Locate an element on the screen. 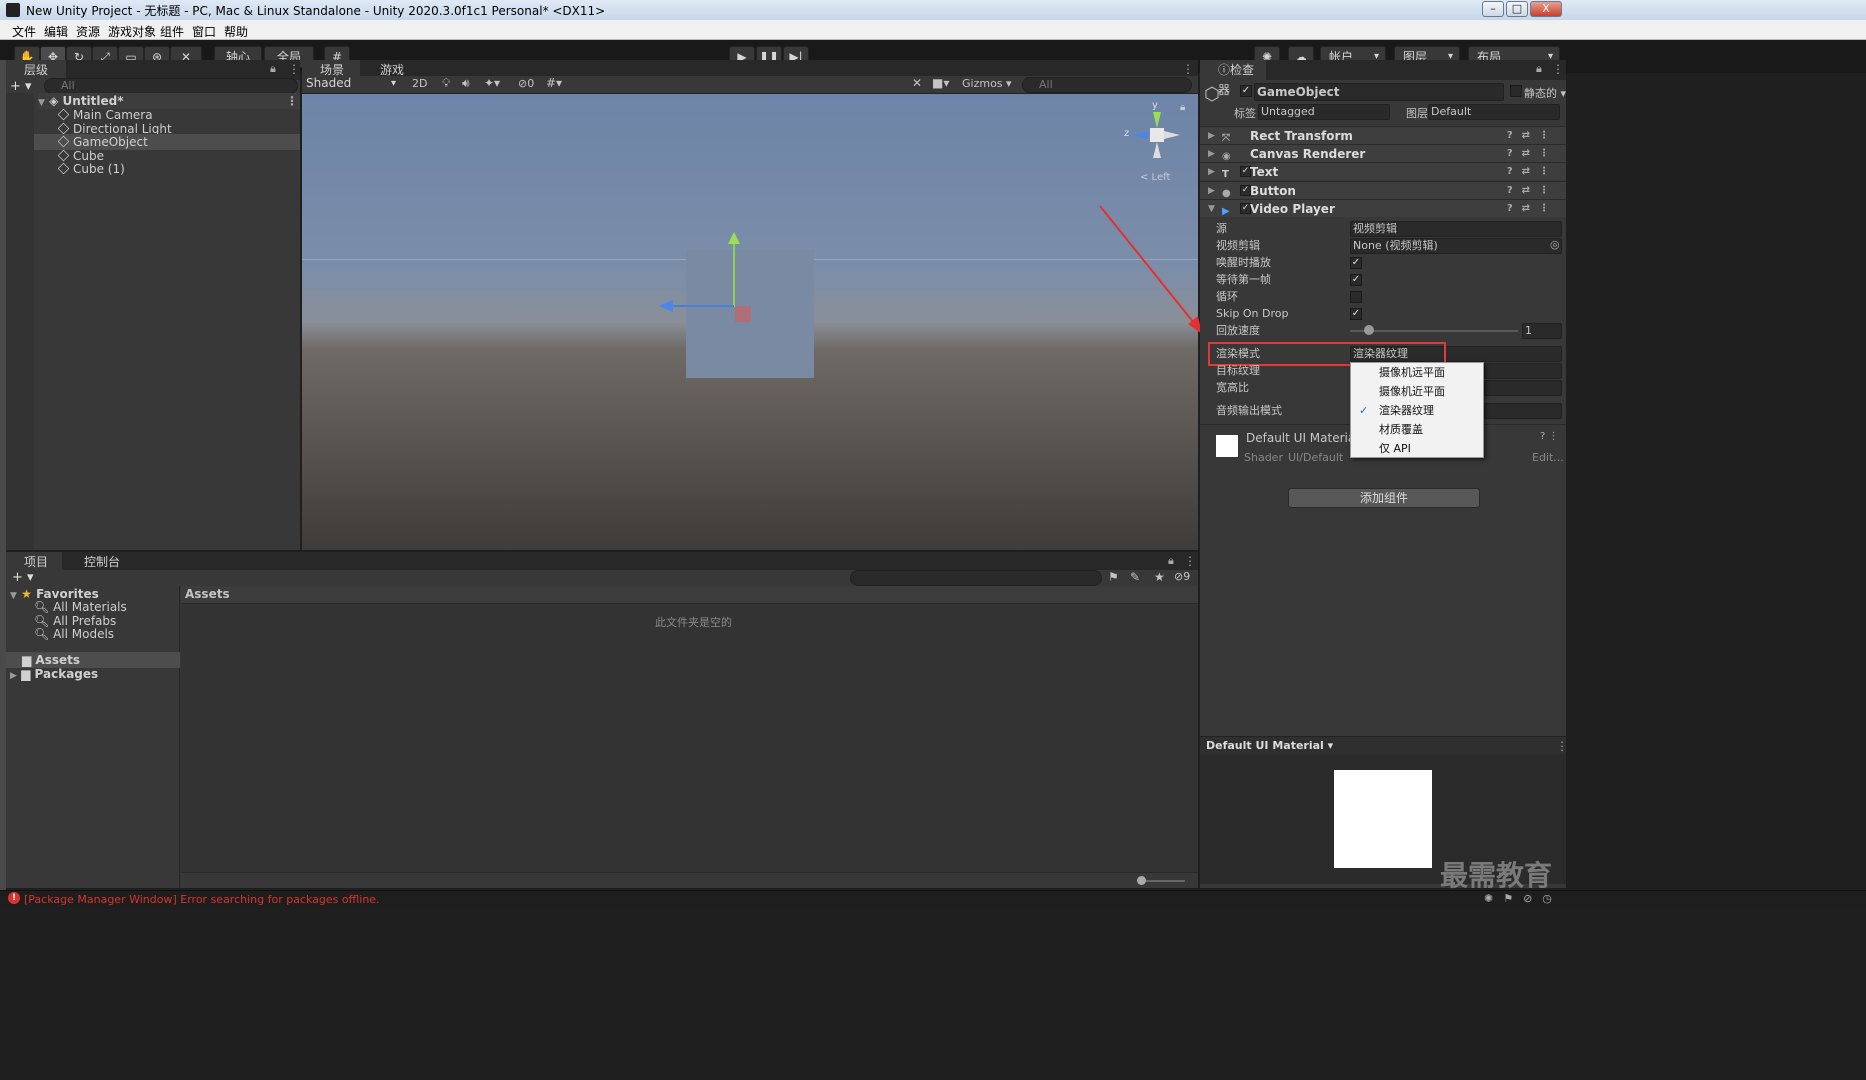 Image resolution: width=1866 pixels, height=1080 pixels. move-gizmo-x-axis is located at coordinates (703, 306).